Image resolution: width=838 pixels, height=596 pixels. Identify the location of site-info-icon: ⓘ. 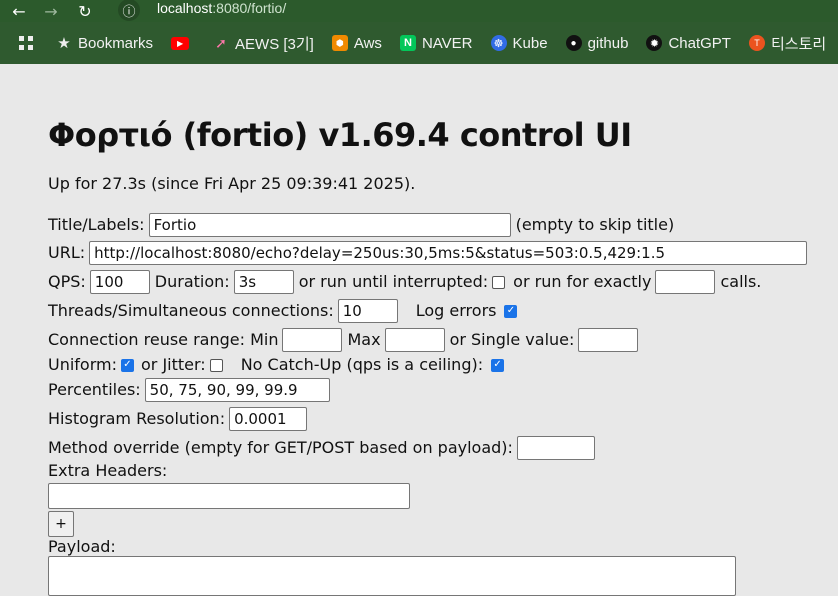
(129, 10).